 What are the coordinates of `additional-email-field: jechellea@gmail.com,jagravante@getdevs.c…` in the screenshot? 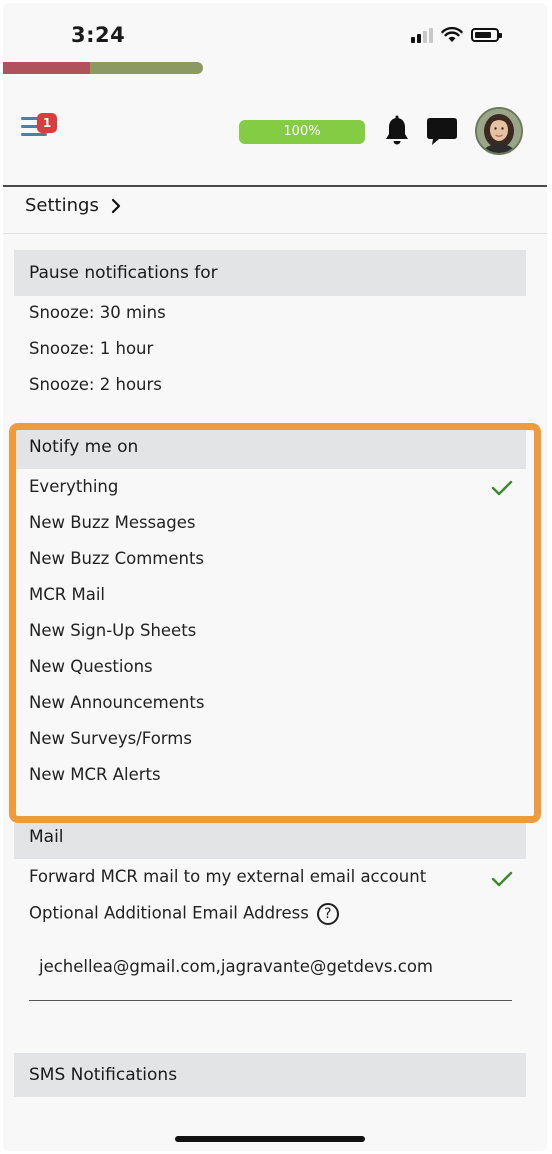 It's located at (270, 970).